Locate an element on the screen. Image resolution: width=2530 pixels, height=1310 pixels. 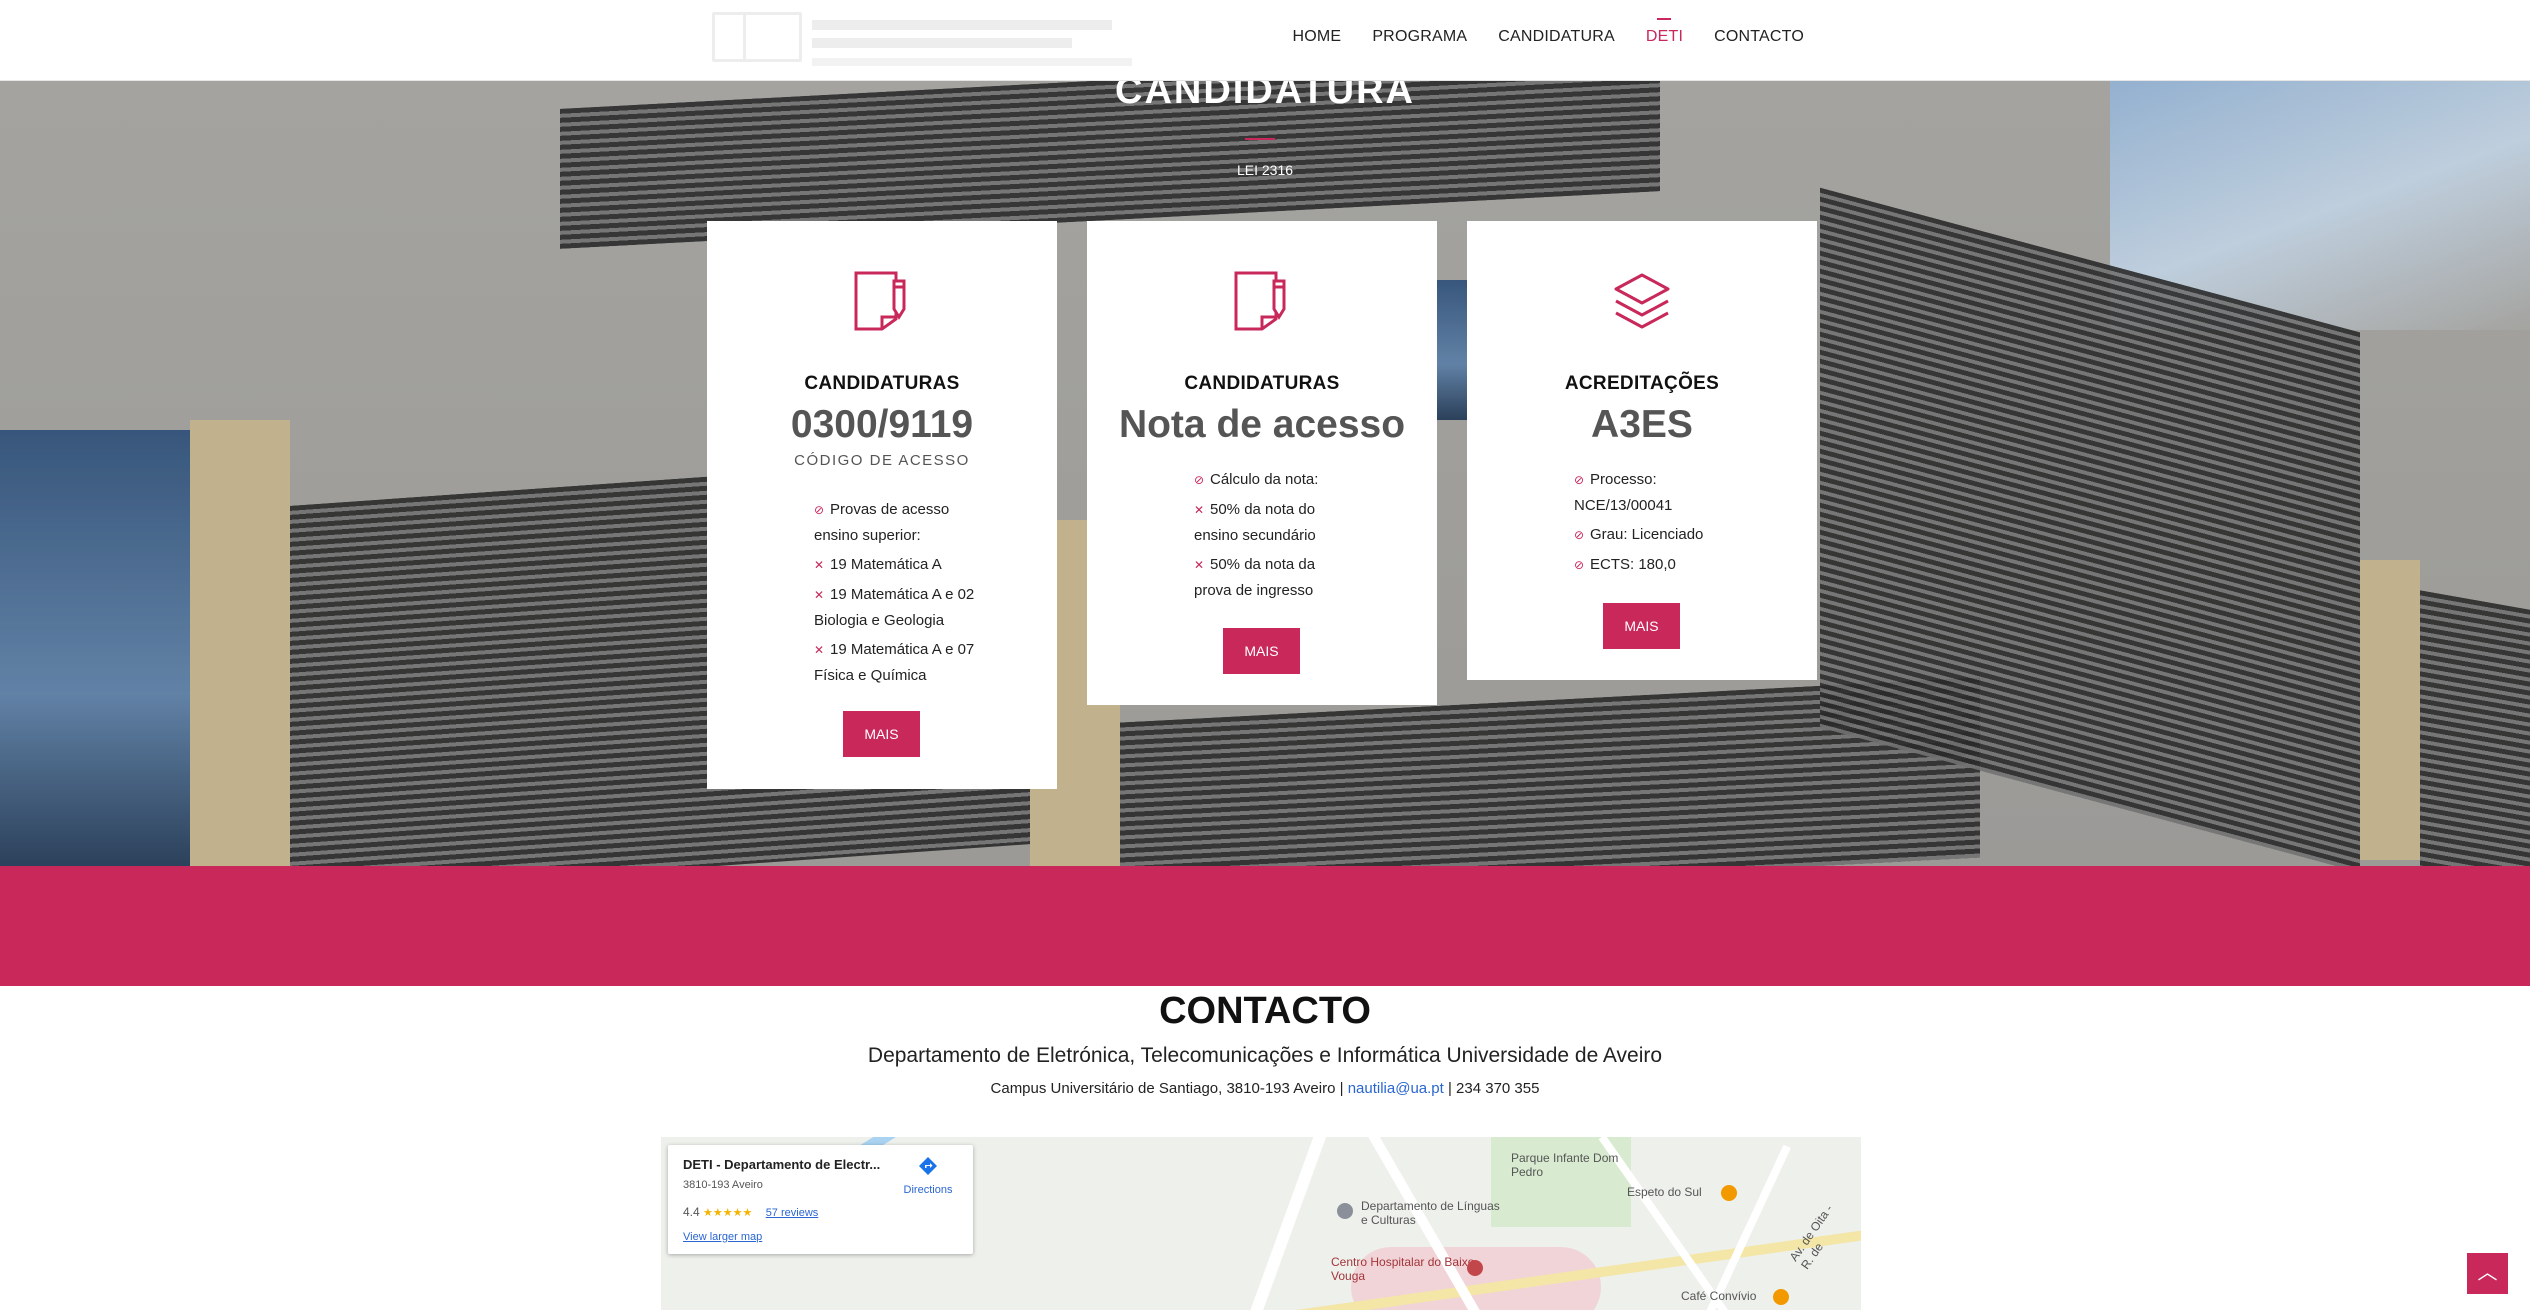
nav-deti: DETI is located at coordinates (1664, 32).